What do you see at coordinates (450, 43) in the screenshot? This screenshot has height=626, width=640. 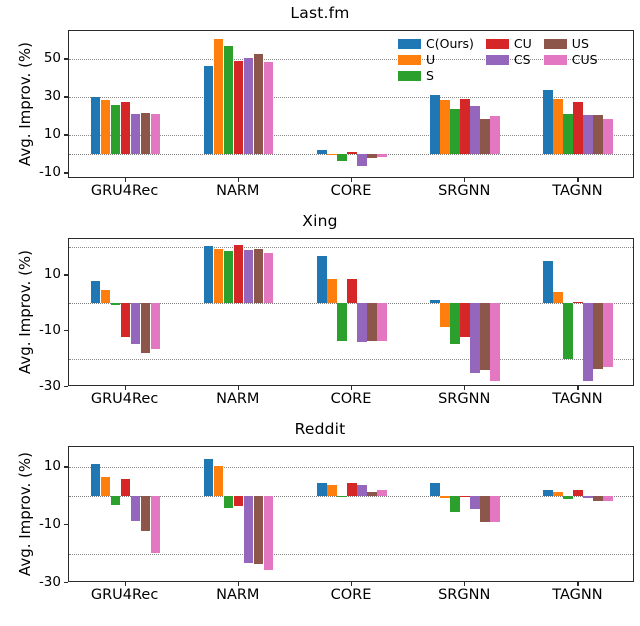 I see `legend-label: C(Ours)` at bounding box center [450, 43].